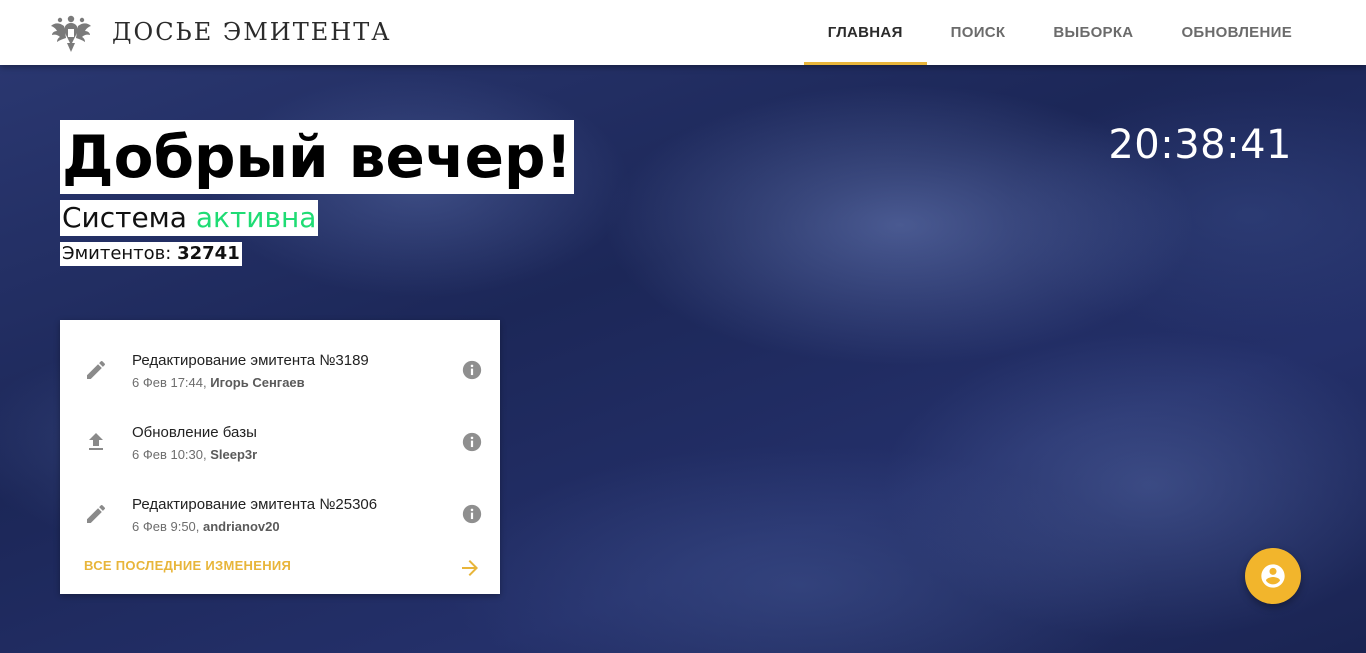 The image size is (1366, 653). What do you see at coordinates (470, 568) in the screenshot?
I see `arrow-right-icon` at bounding box center [470, 568].